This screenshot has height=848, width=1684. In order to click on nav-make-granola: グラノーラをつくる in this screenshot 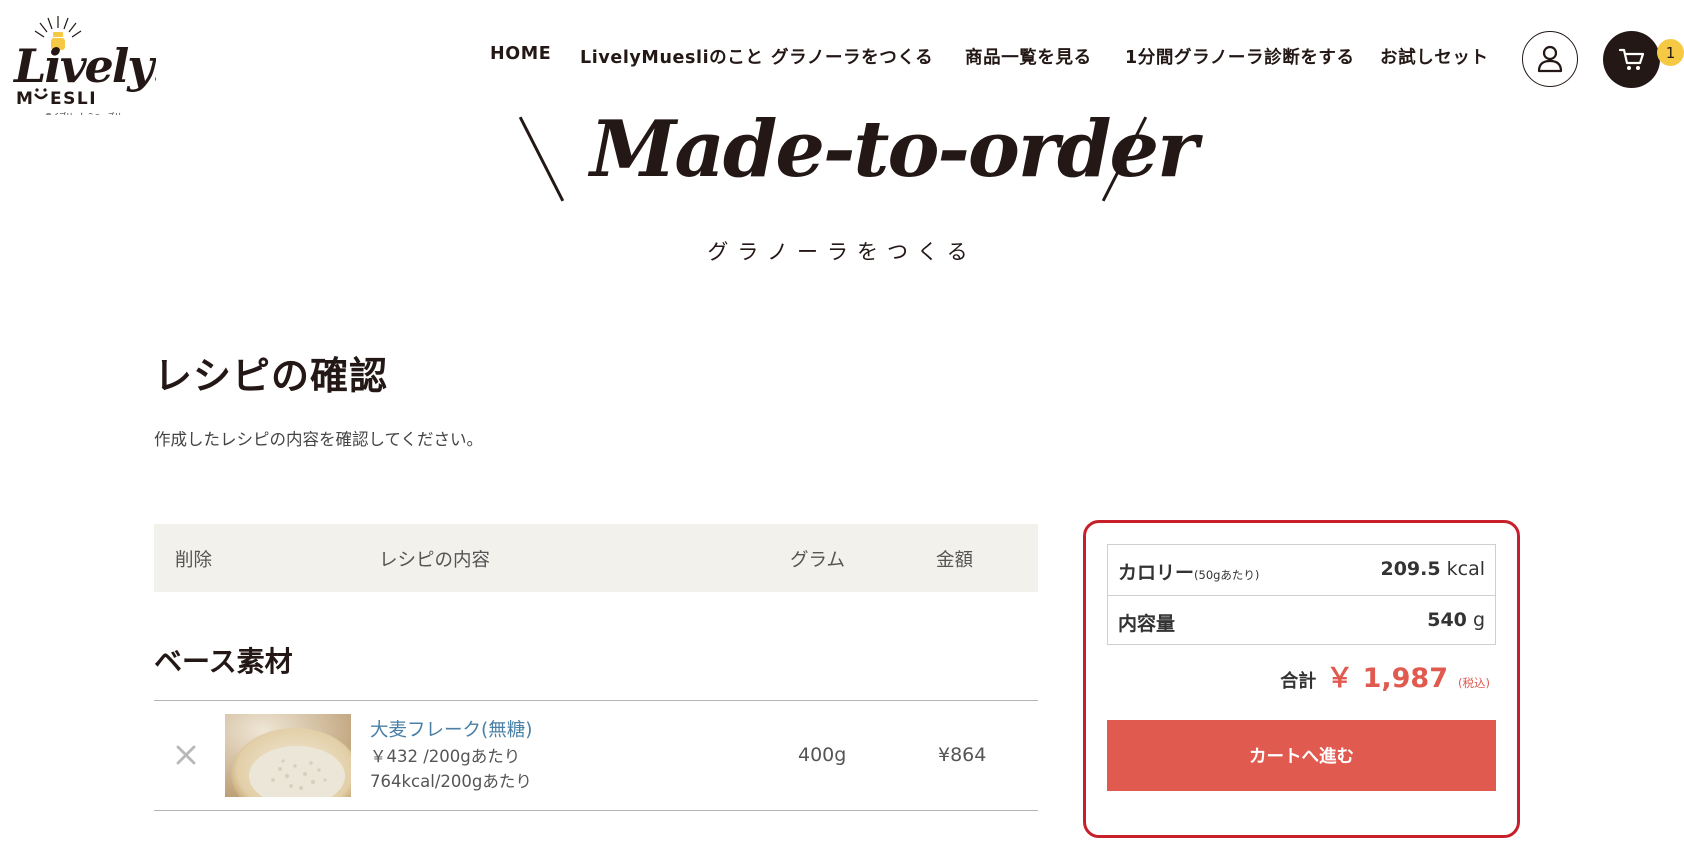, I will do `click(852, 56)`.